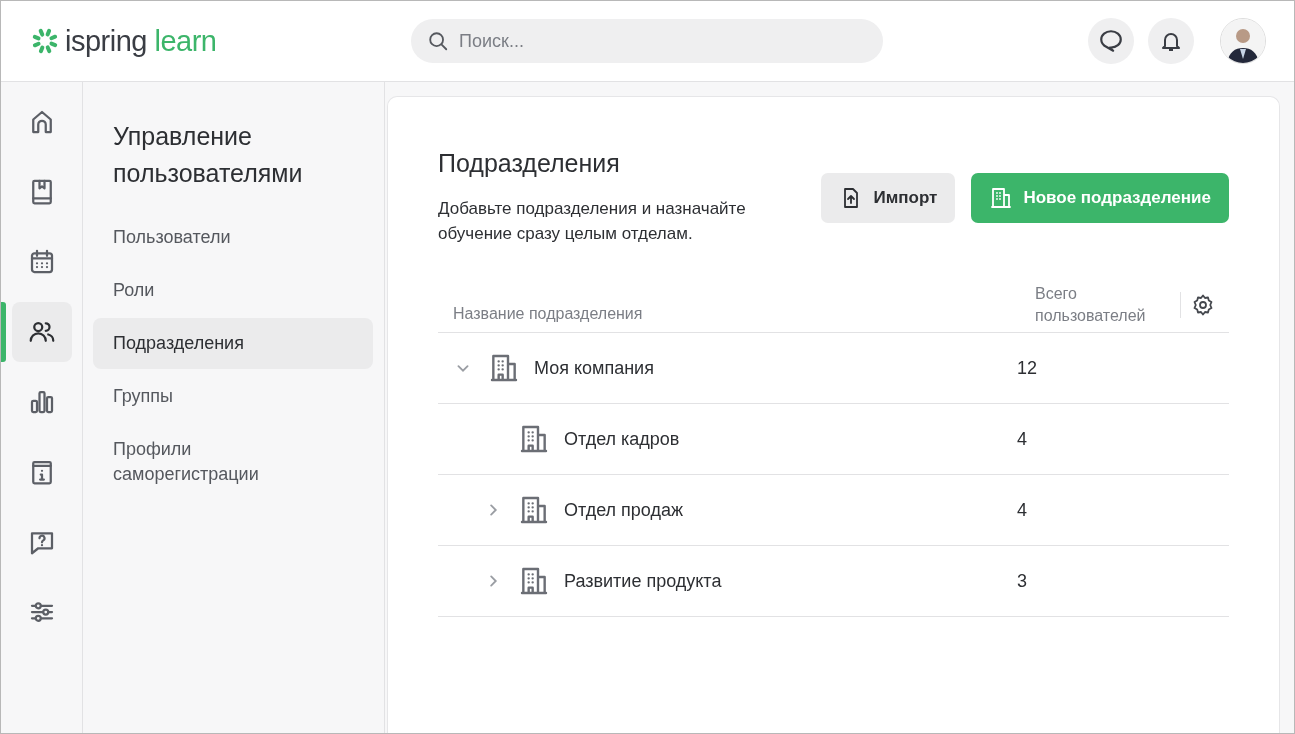  I want to click on notifications-button, so click(1171, 41).